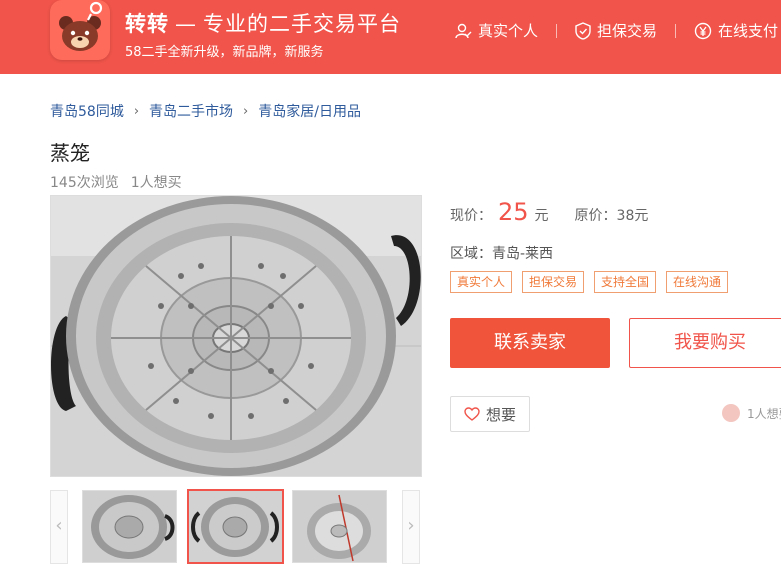 This screenshot has width=781, height=570. What do you see at coordinates (625, 282) in the screenshot?
I see `service-tag: 支持全国` at bounding box center [625, 282].